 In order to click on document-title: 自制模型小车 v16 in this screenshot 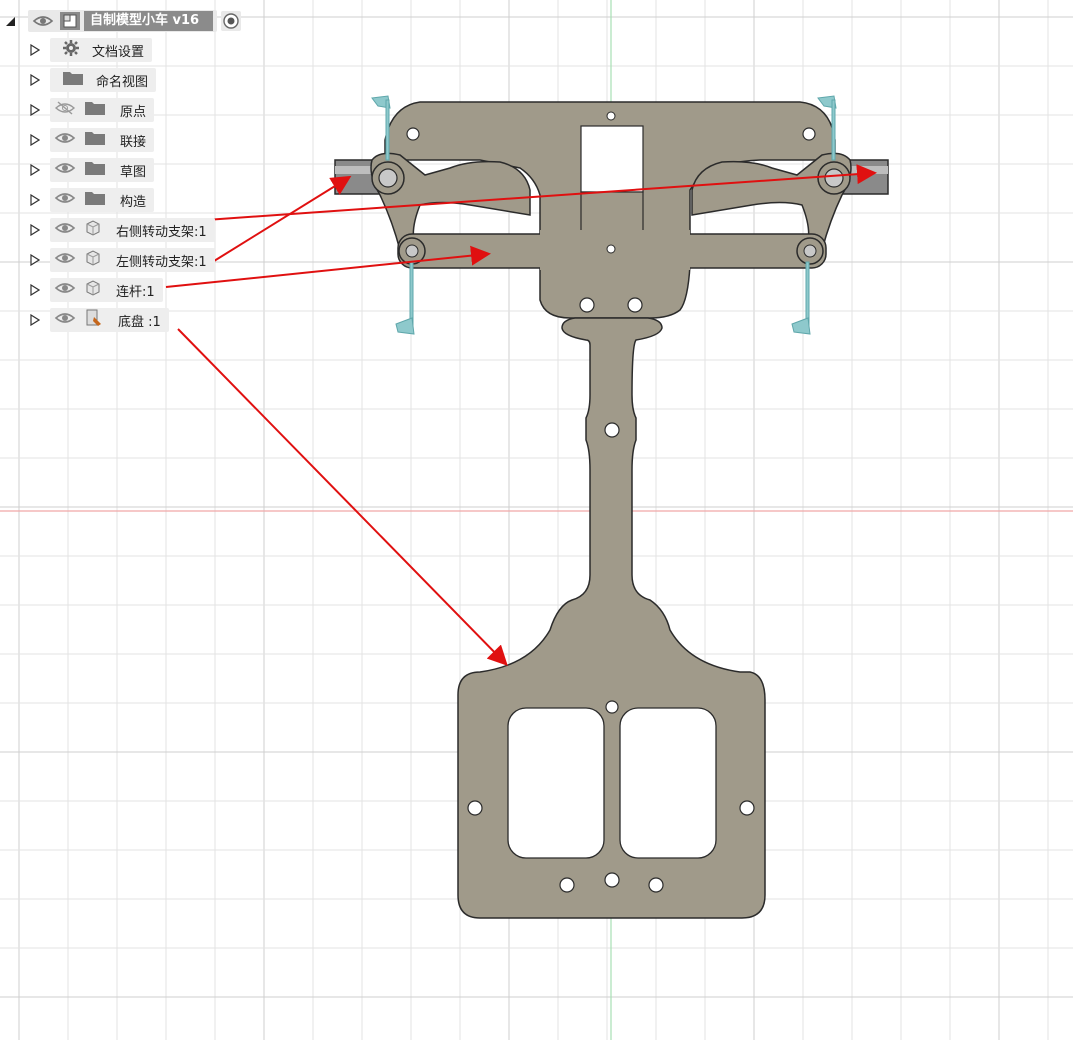, I will do `click(149, 21)`.